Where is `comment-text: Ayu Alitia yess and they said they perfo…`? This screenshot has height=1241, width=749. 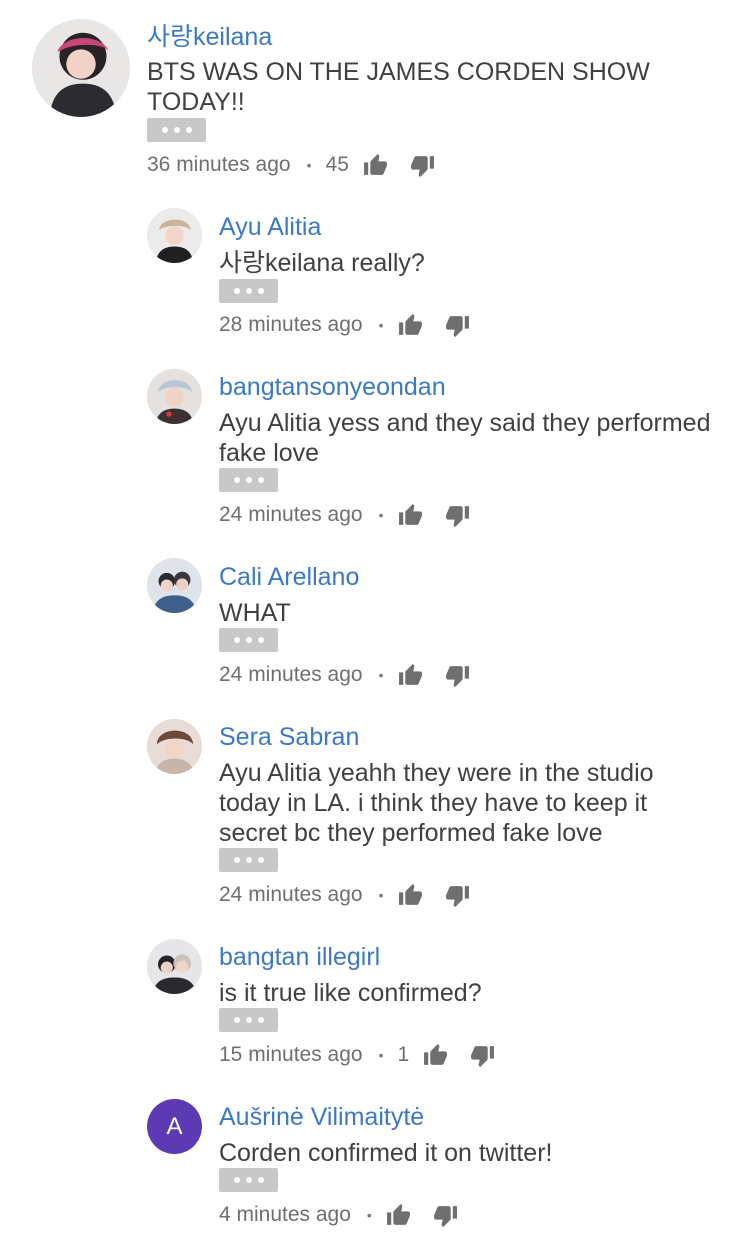
comment-text: Ayu Alitia yess and they said they perfo… is located at coordinates (465, 438).